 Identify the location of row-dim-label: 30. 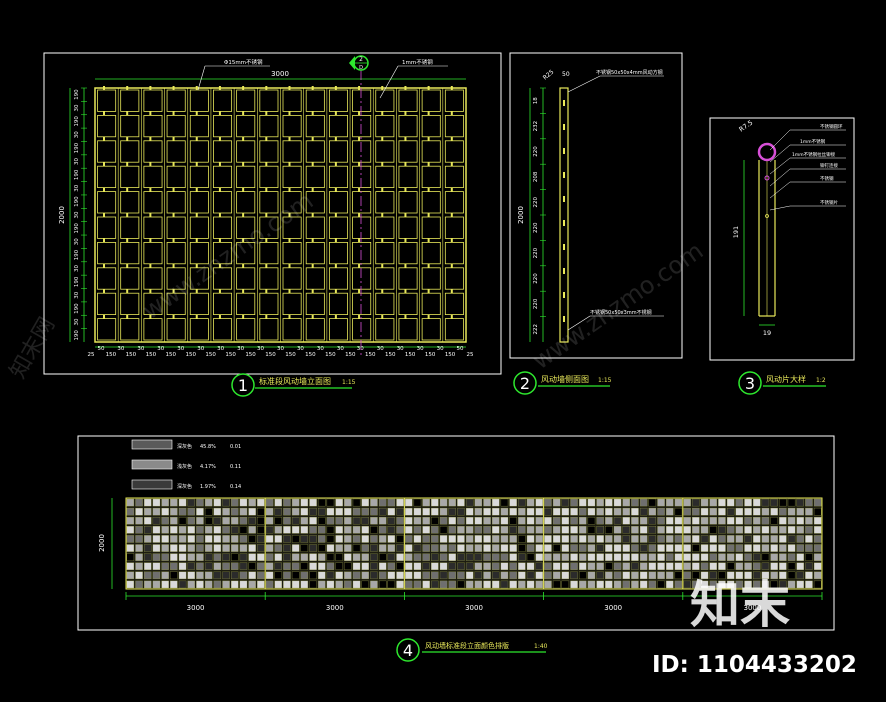
(77, 214).